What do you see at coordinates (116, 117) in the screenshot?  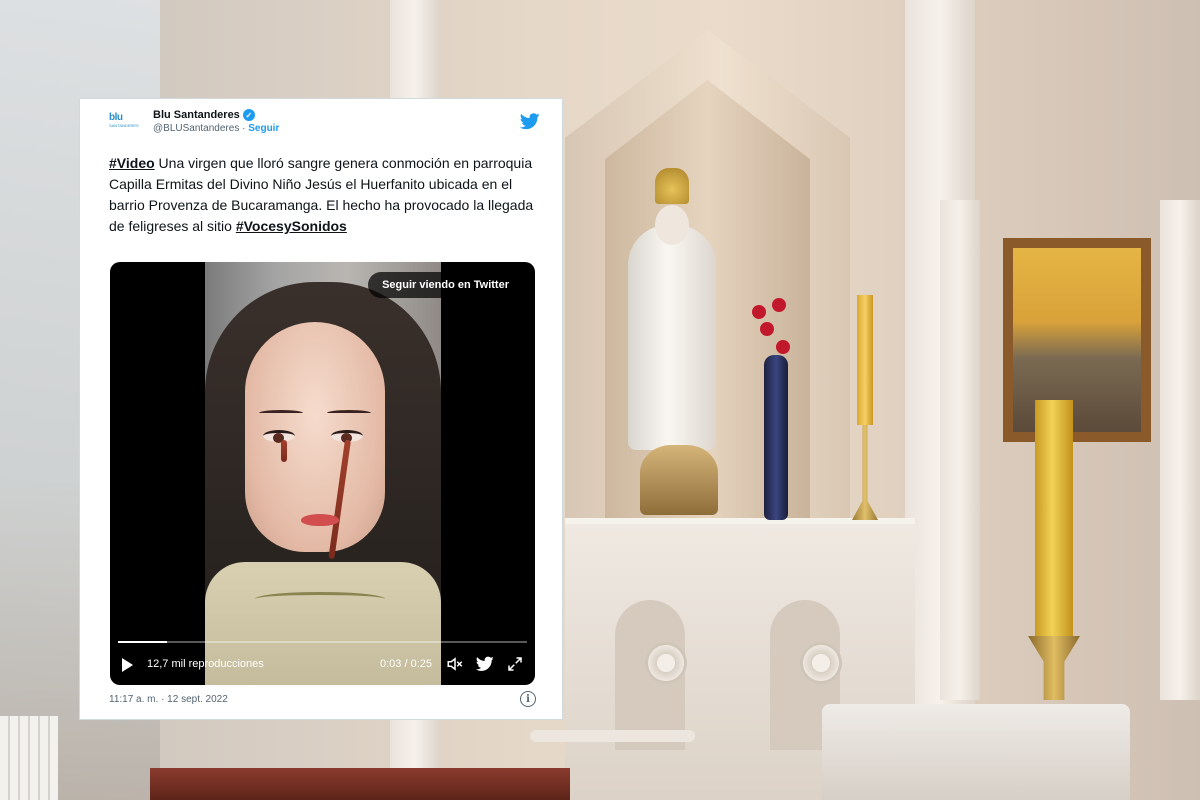 I see `avatar-logo: blu` at bounding box center [116, 117].